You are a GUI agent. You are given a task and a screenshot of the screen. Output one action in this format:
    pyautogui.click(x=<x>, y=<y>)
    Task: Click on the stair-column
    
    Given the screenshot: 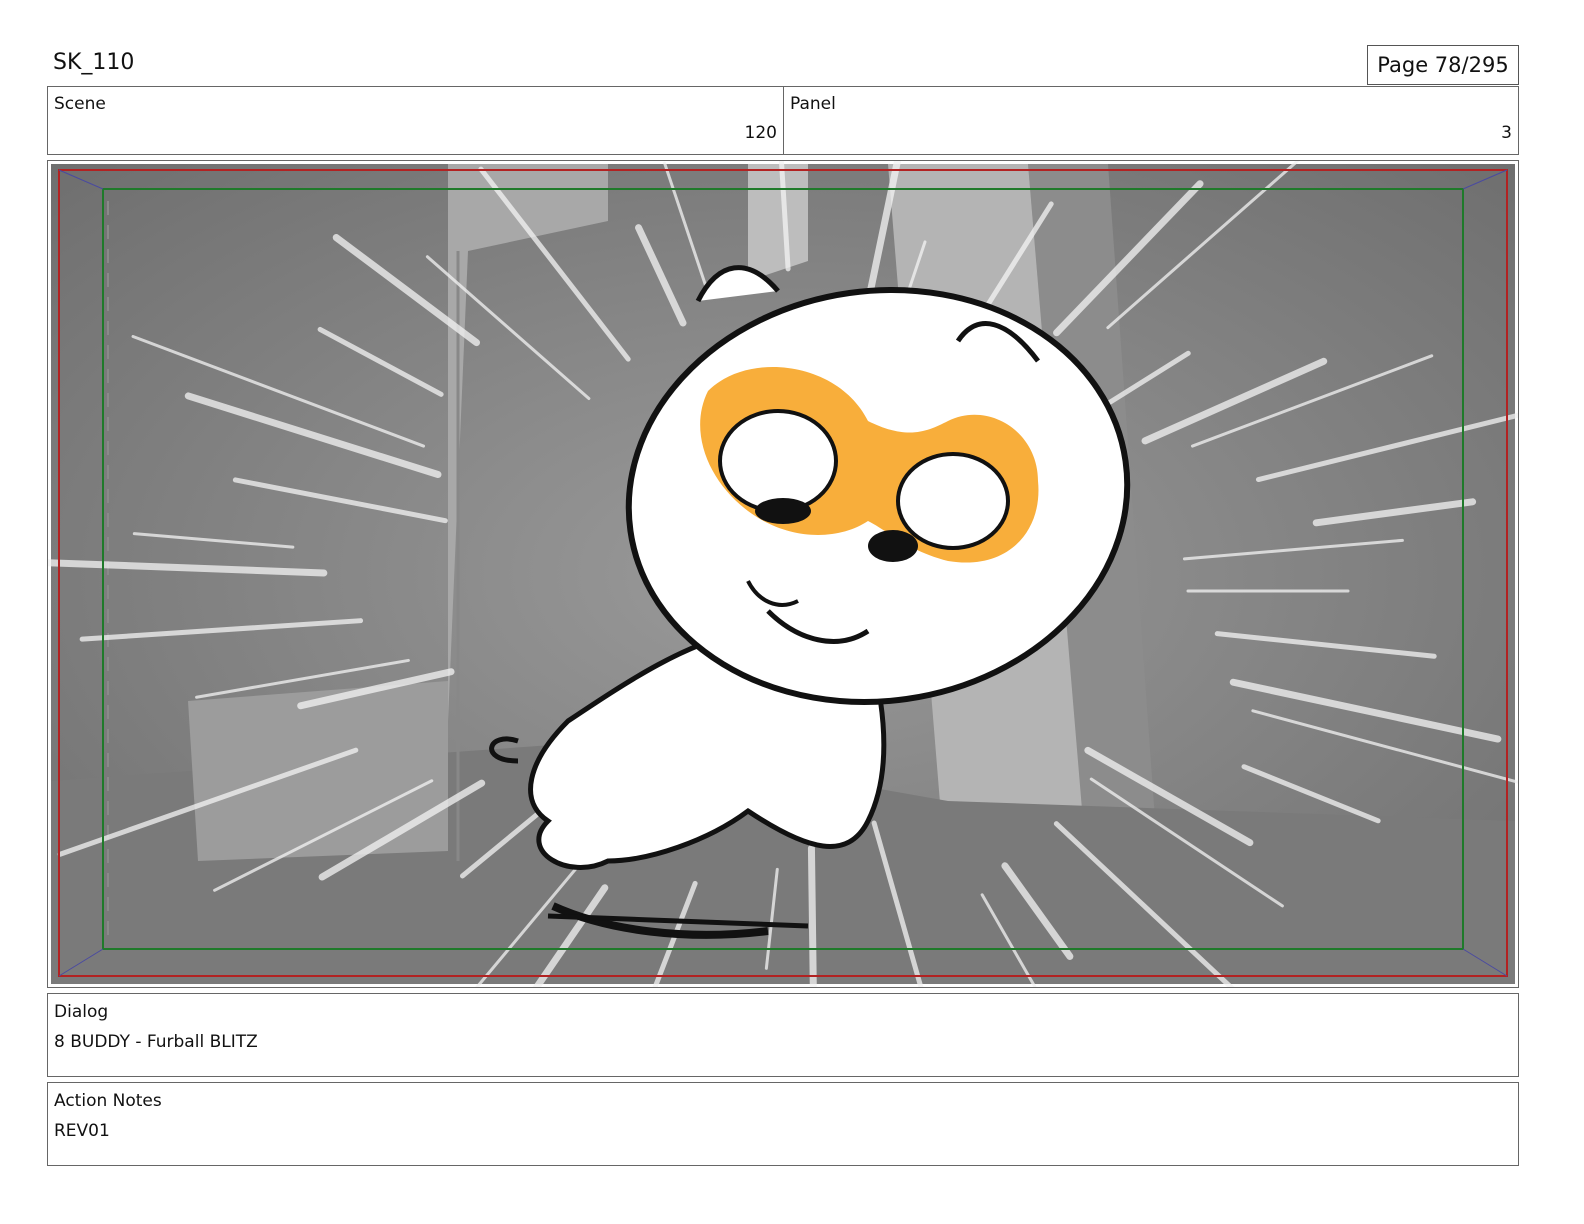 What is the action you would take?
    pyautogui.click(x=778, y=222)
    